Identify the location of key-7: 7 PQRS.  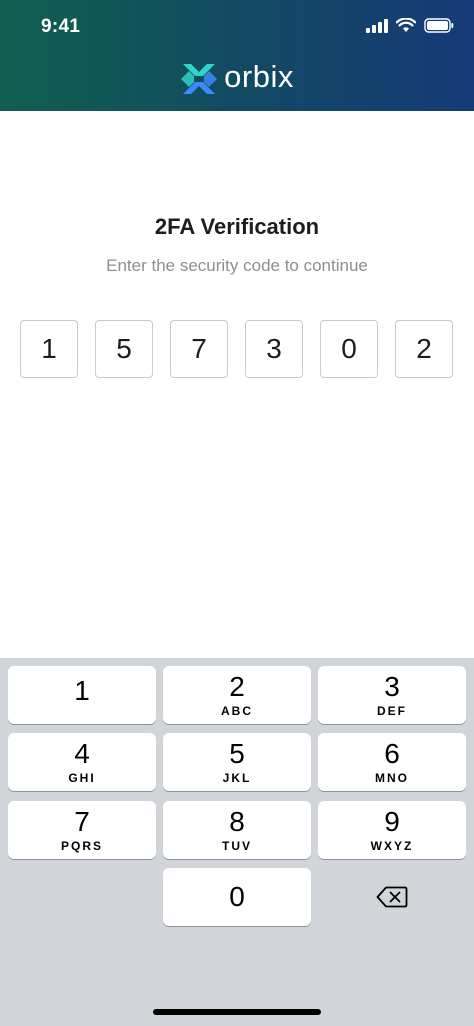
(82, 830).